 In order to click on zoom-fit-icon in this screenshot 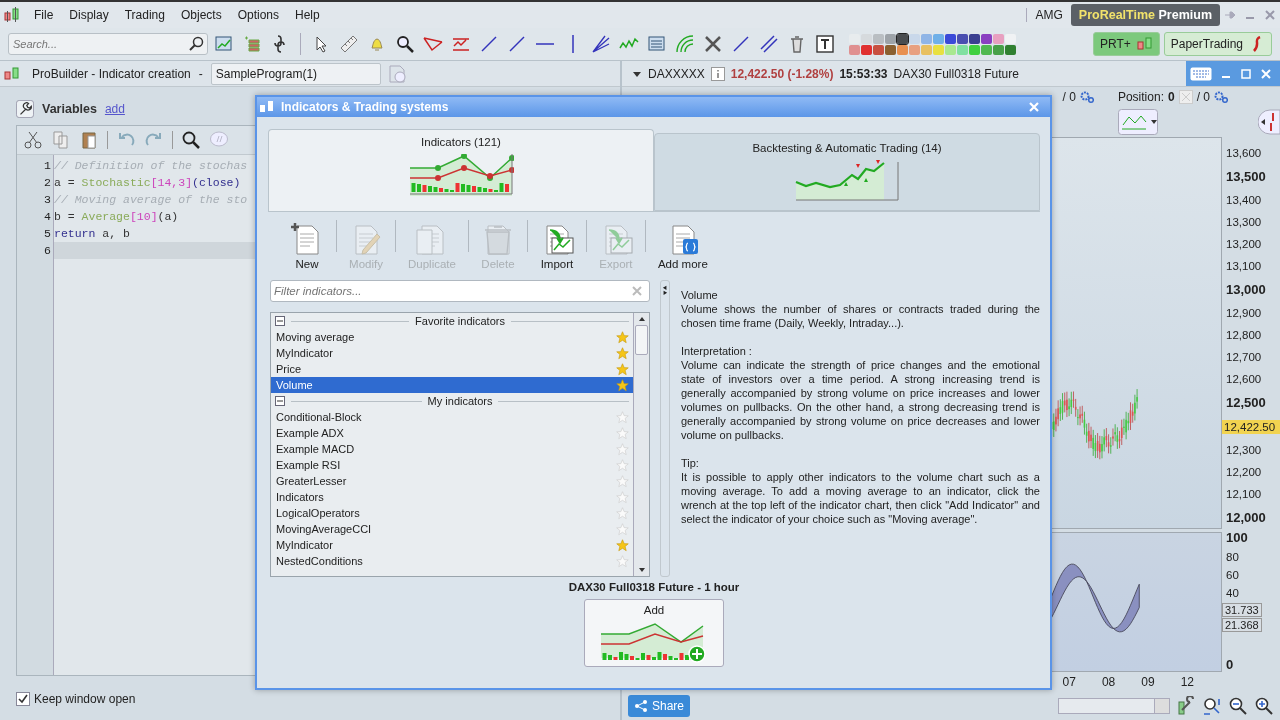, I will do `click(1212, 706)`.